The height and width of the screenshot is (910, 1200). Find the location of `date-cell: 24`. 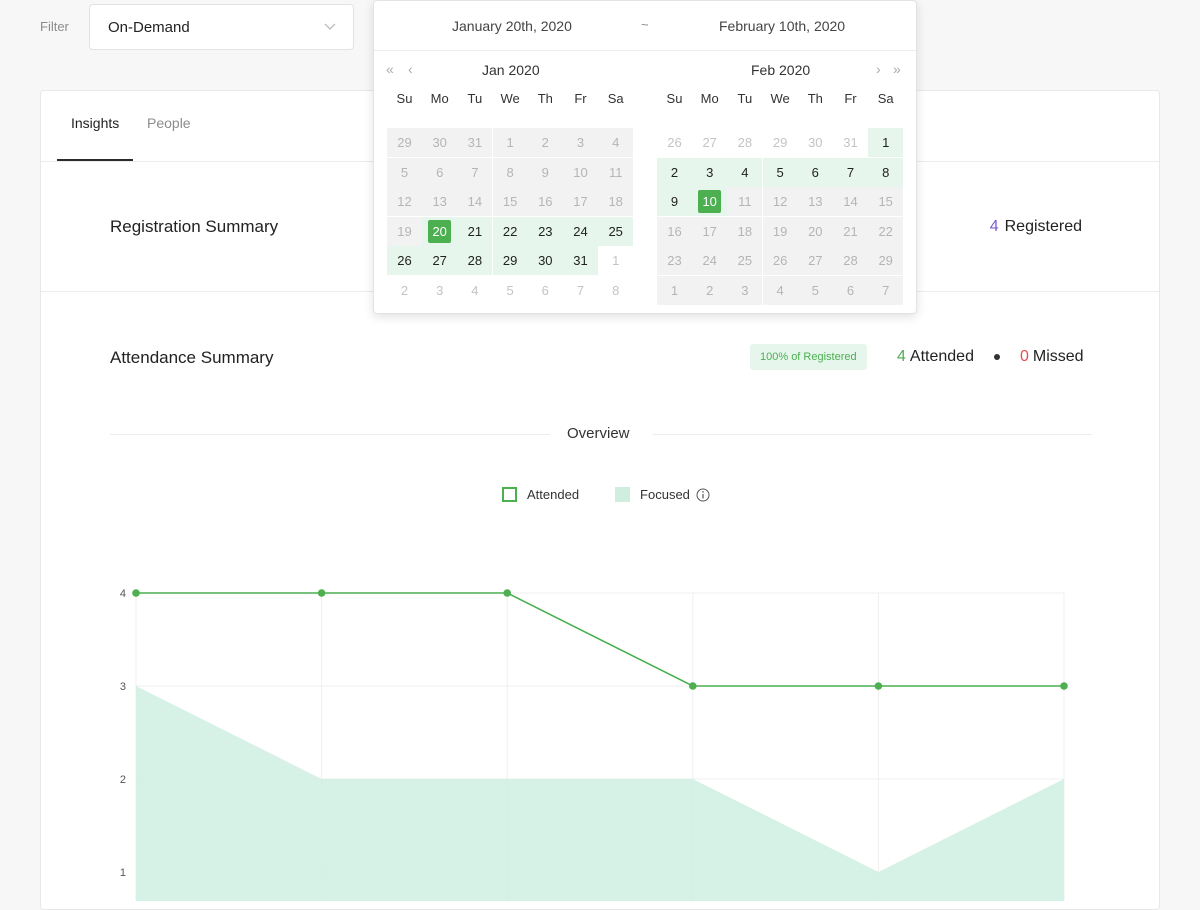

date-cell: 24 is located at coordinates (580, 231).